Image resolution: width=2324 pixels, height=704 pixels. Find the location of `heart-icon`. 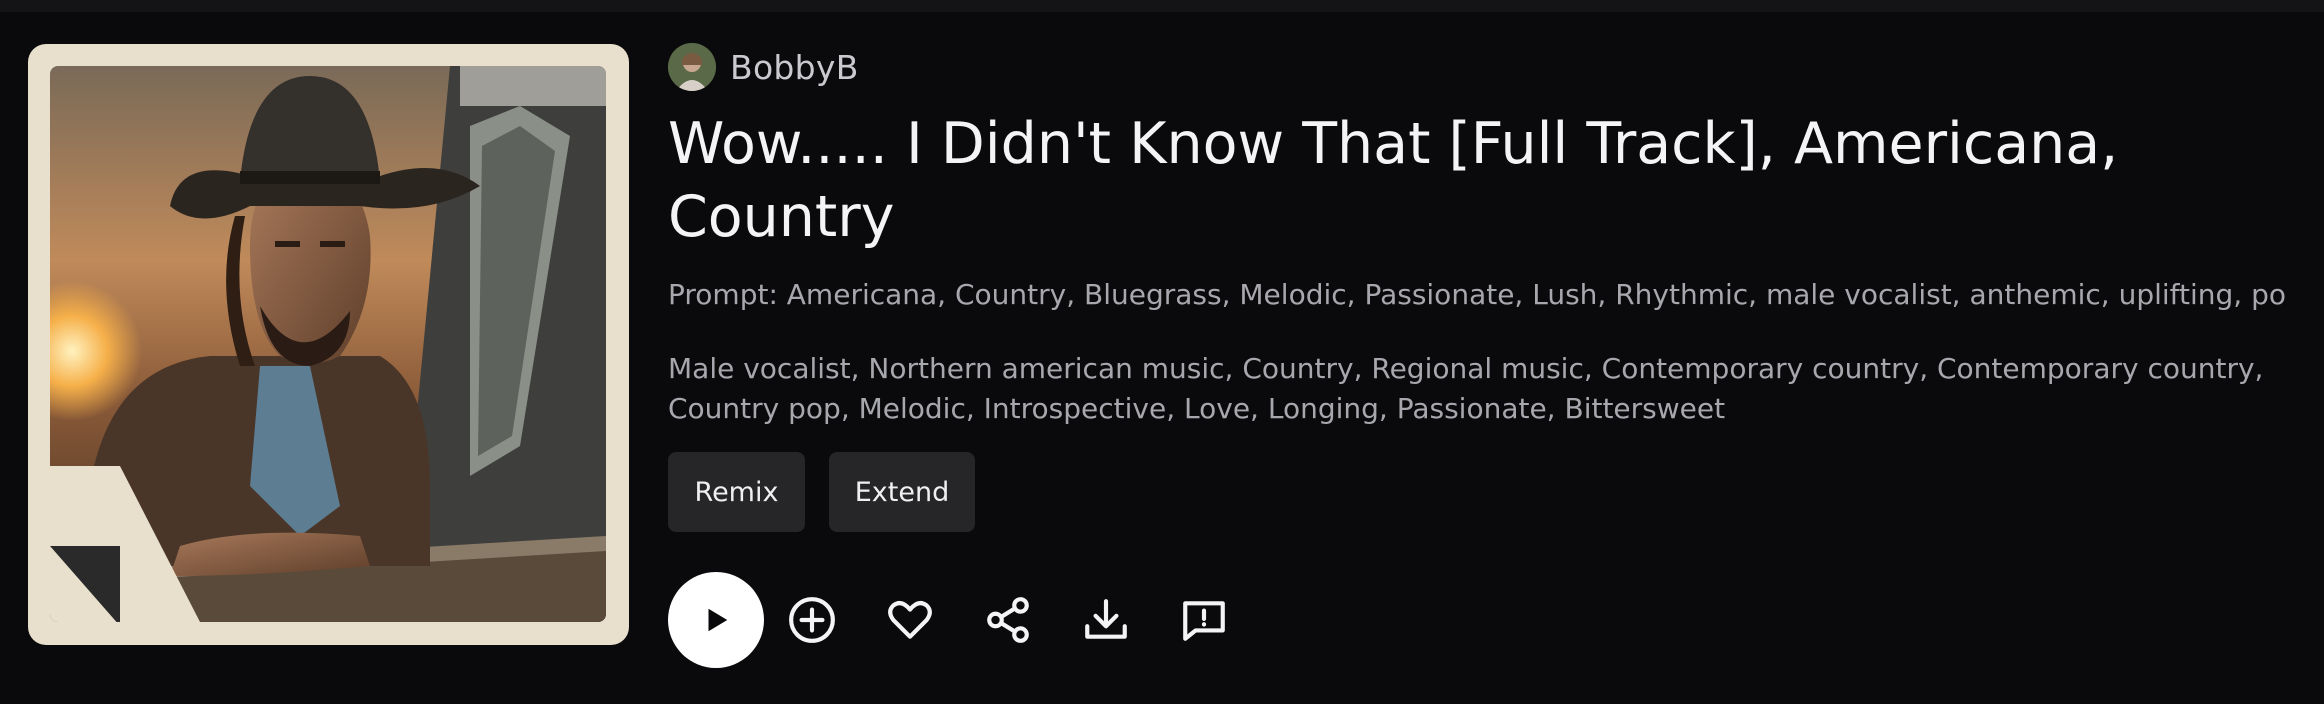

heart-icon is located at coordinates (910, 620).